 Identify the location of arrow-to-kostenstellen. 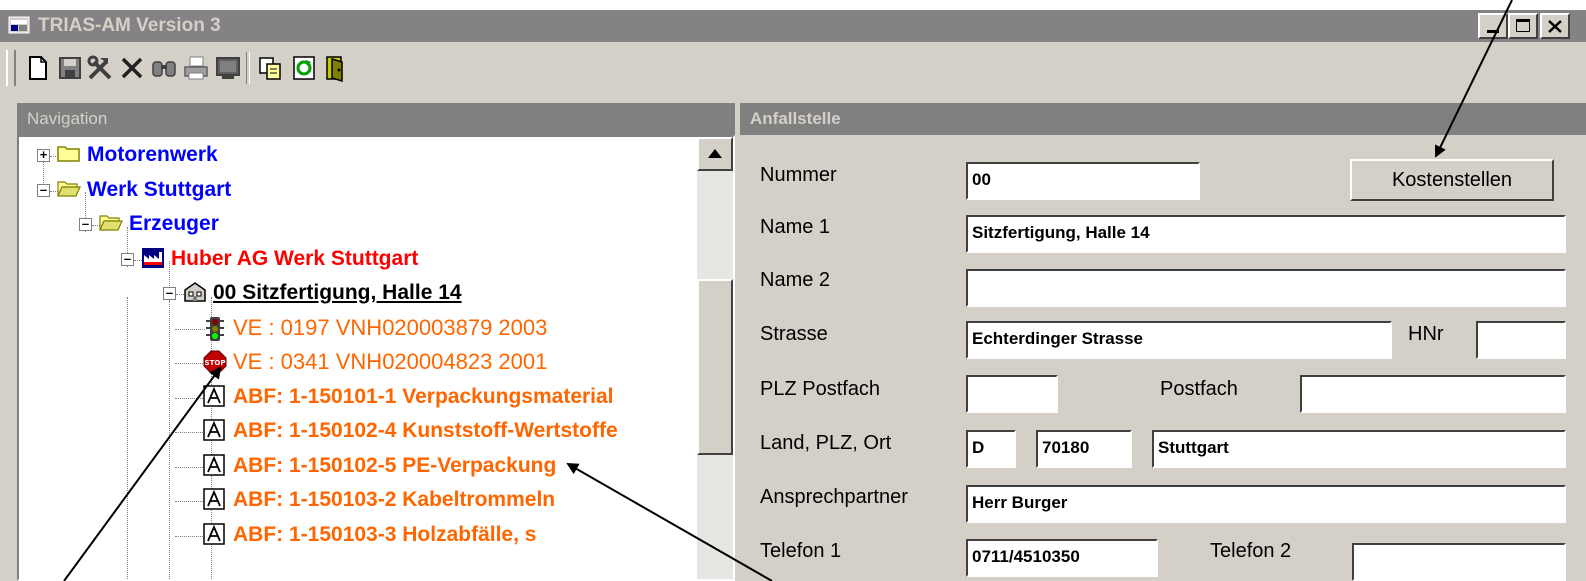
(1473, 79).